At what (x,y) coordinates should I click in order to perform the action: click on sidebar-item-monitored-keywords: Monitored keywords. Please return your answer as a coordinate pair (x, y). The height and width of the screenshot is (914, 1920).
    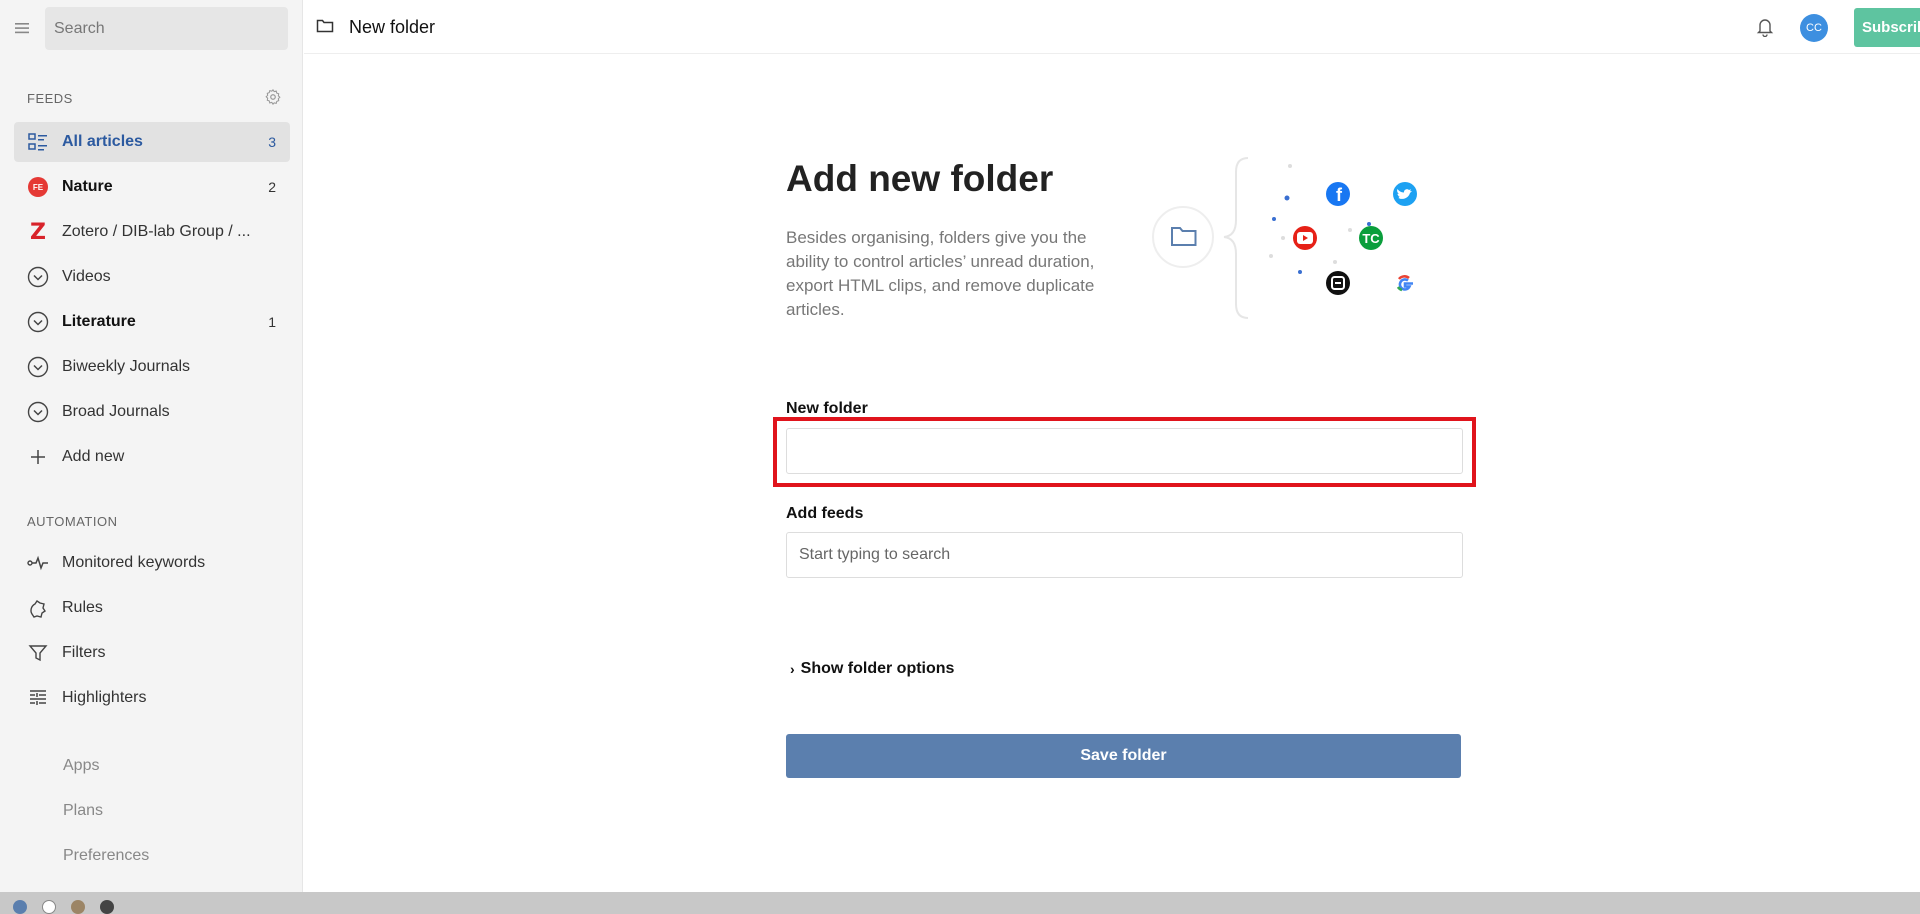
    Looking at the image, I should click on (152, 563).